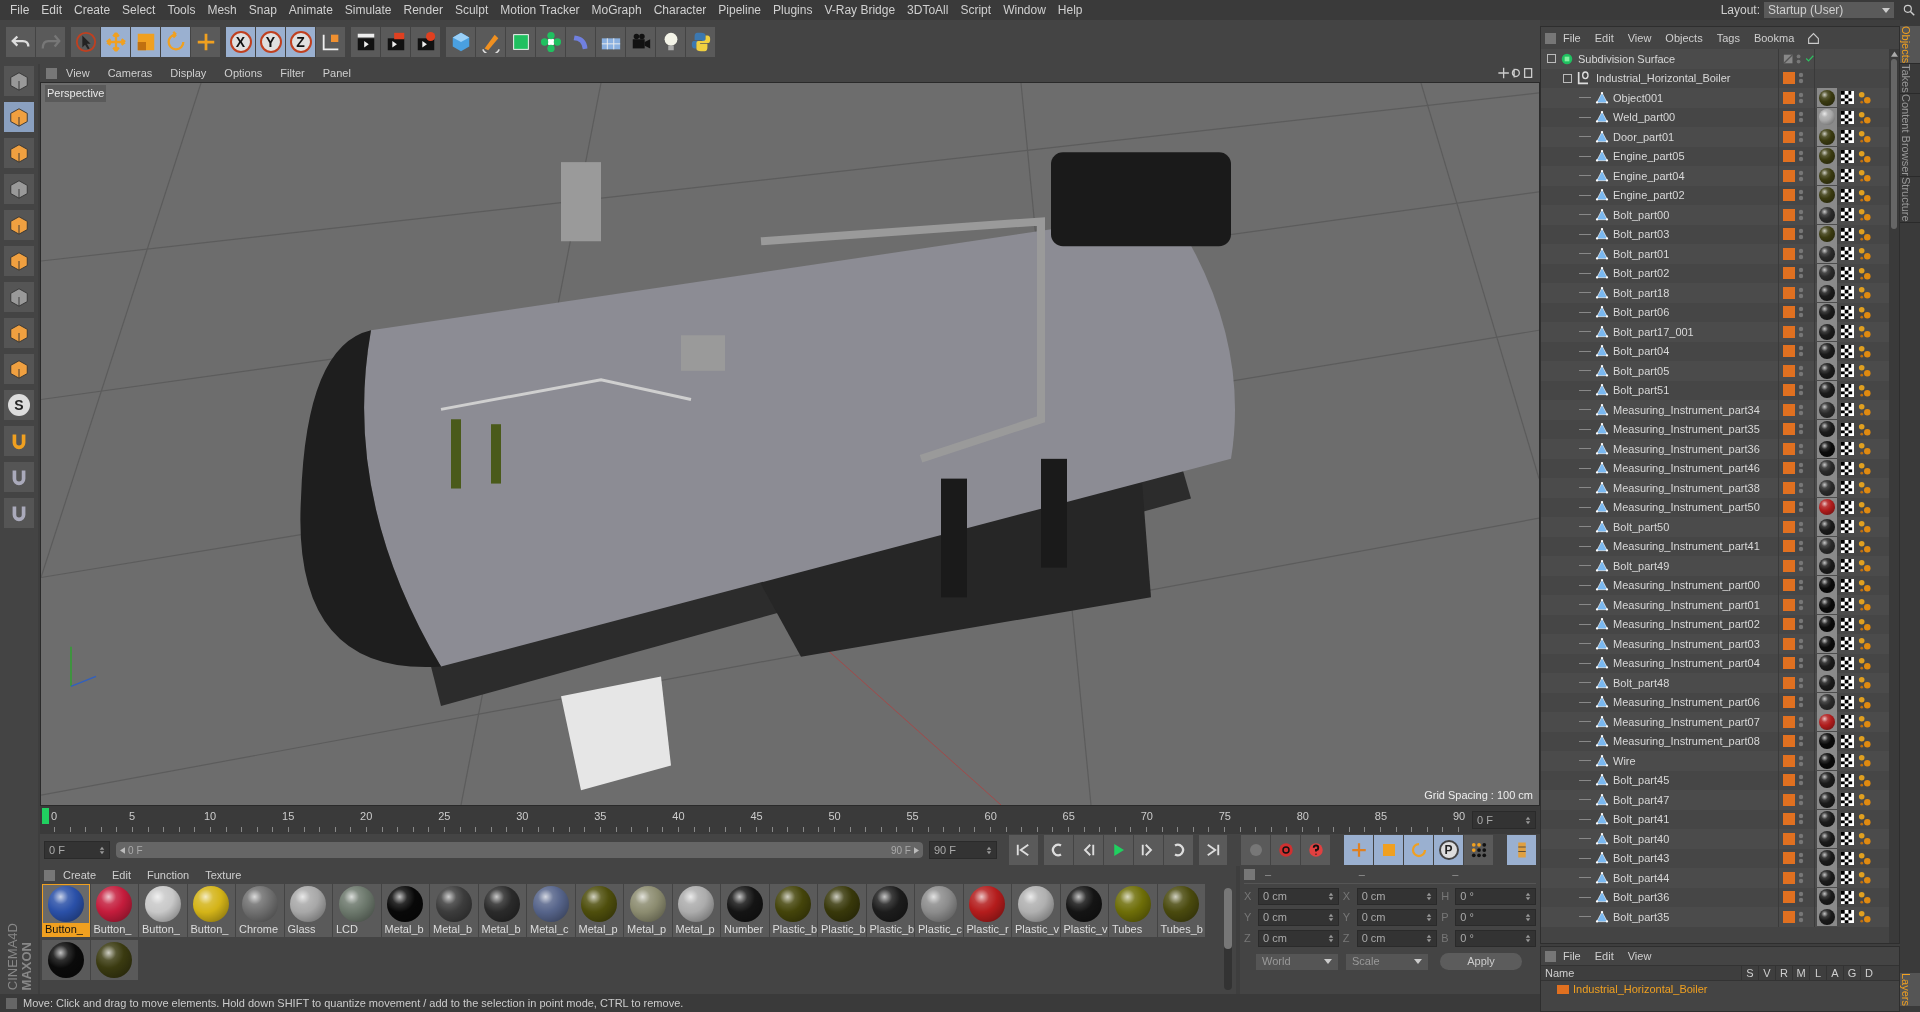 This screenshot has height=1012, width=1920. I want to click on material-swatch: Tubes_b, so click(1181, 910).